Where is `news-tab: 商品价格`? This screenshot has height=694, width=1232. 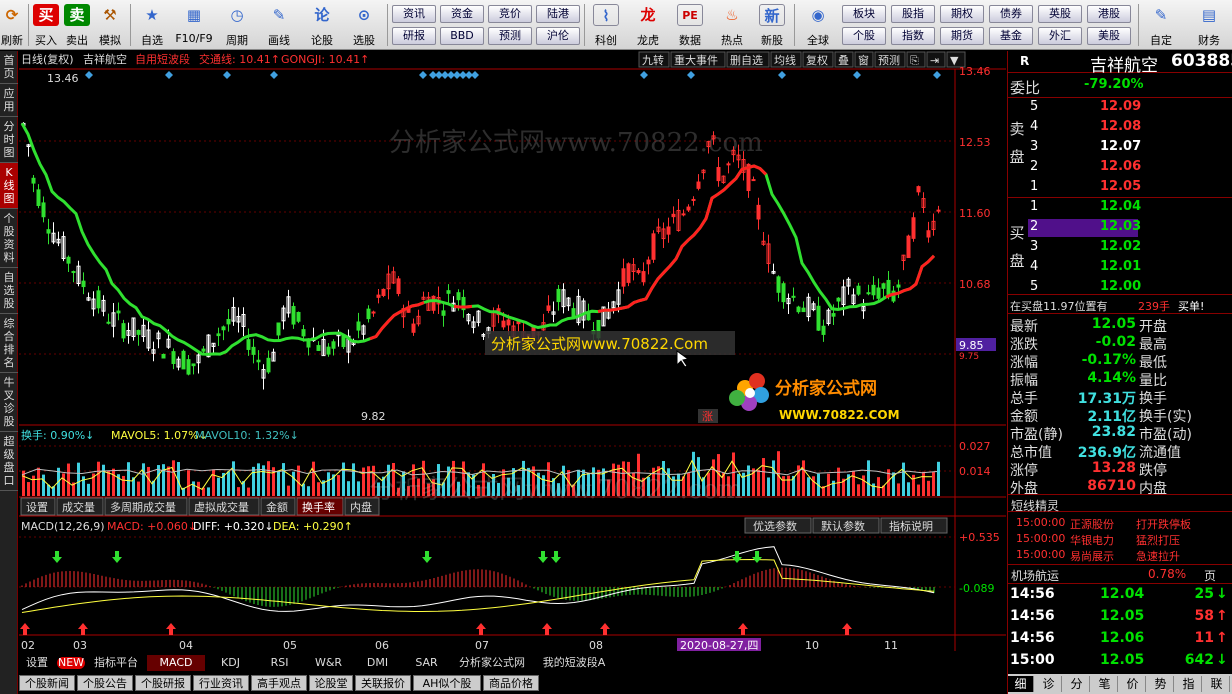
news-tab: 商品价格 is located at coordinates (511, 683).